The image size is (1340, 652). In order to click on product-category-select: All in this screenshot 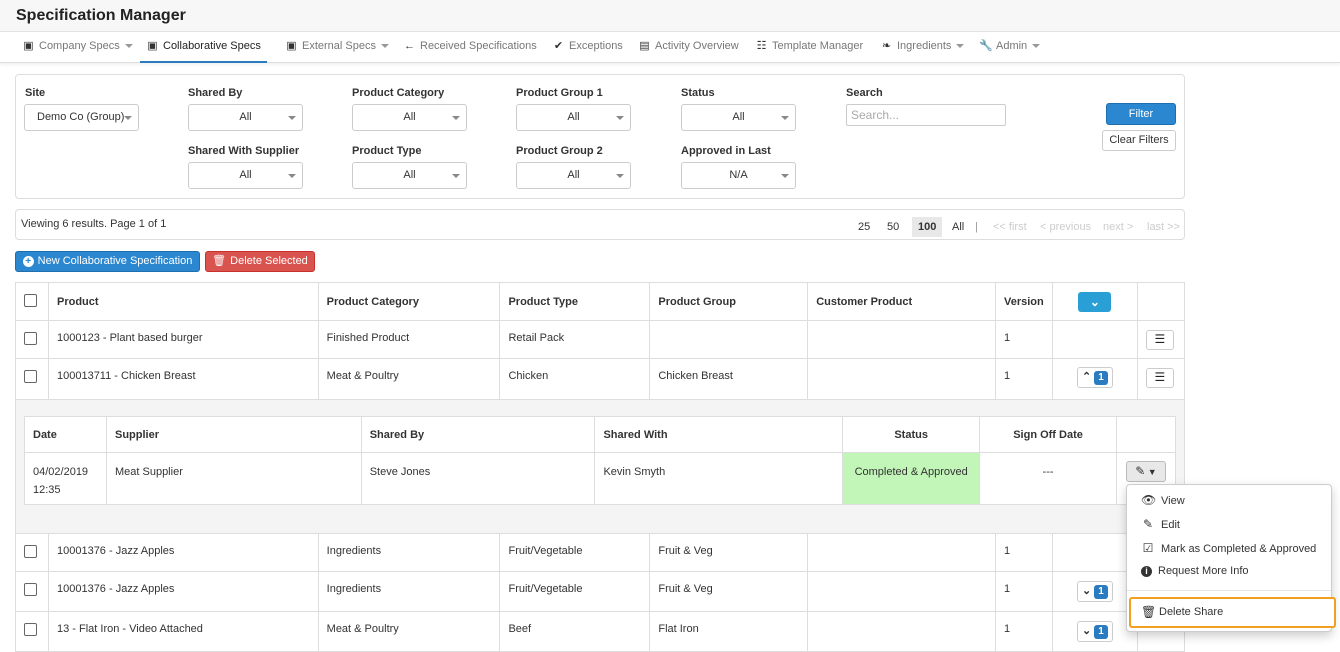, I will do `click(409, 117)`.